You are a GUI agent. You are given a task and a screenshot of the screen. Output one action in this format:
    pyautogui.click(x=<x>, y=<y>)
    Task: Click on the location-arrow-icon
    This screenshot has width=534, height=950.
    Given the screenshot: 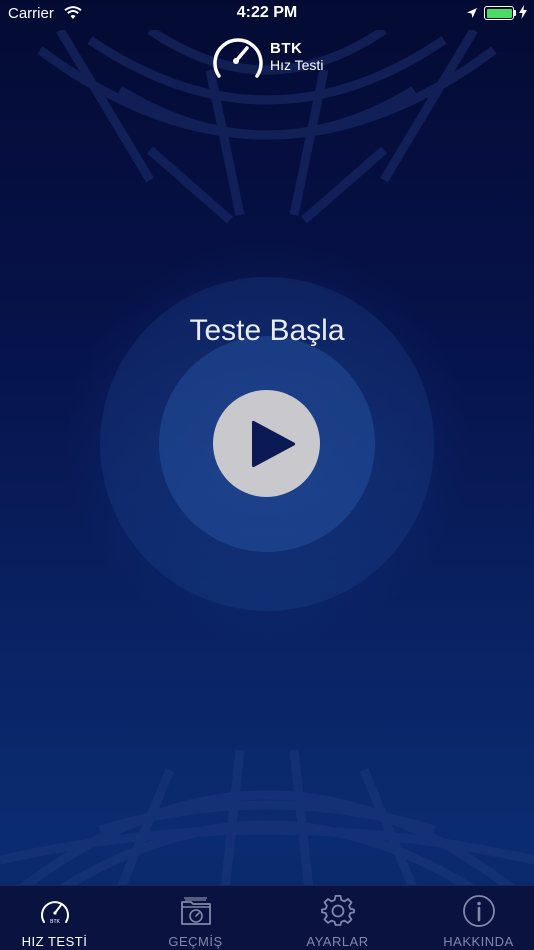 What is the action you would take?
    pyautogui.click(x=472, y=13)
    